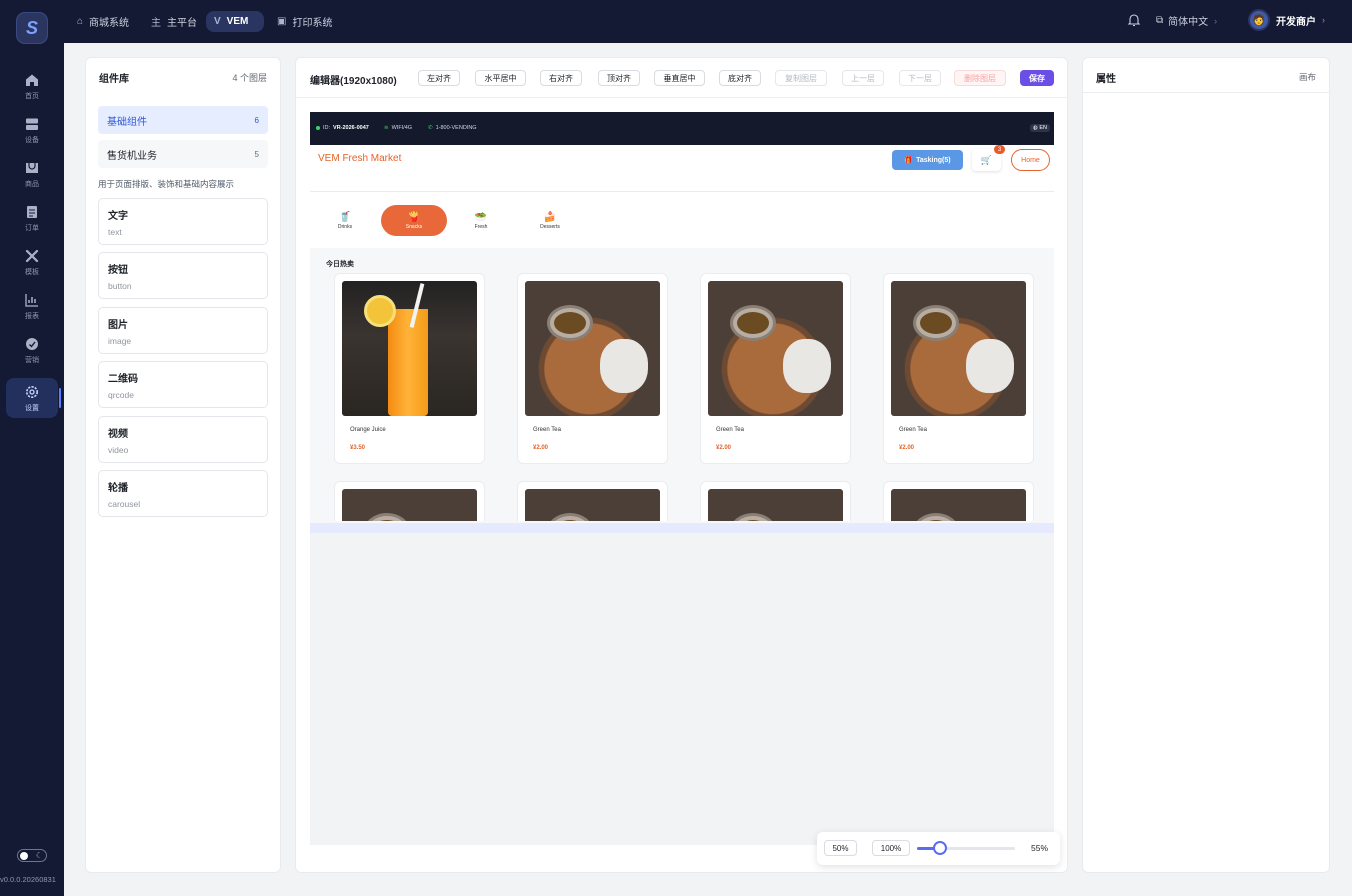 Image resolution: width=1352 pixels, height=896 pixels. Describe the element at coordinates (32, 124) in the screenshot. I see `device-icon` at that location.